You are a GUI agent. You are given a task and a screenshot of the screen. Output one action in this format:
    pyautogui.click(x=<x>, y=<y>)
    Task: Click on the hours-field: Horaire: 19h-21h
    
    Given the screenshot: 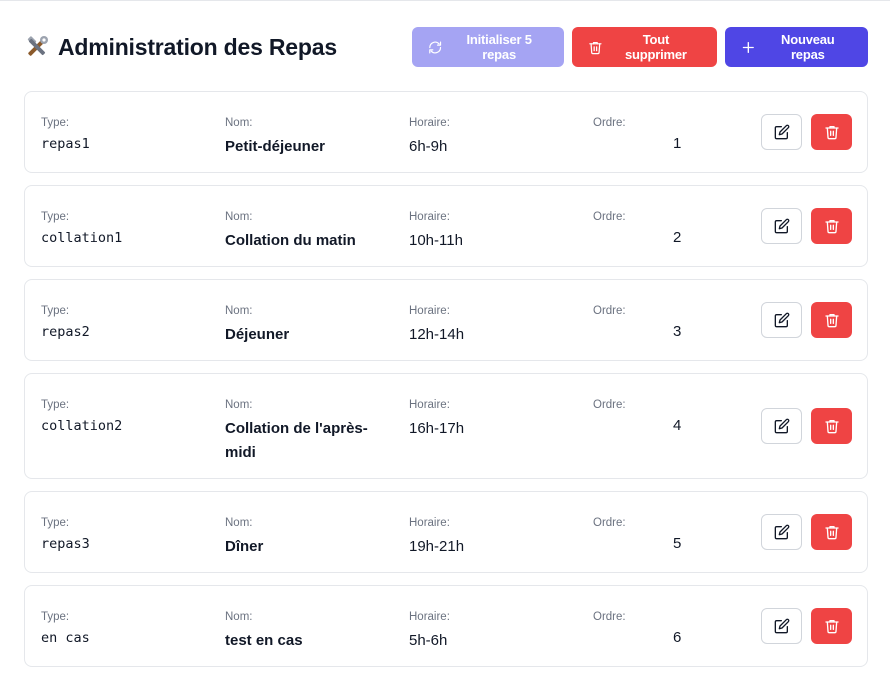 What is the action you would take?
    pyautogui.click(x=436, y=537)
    